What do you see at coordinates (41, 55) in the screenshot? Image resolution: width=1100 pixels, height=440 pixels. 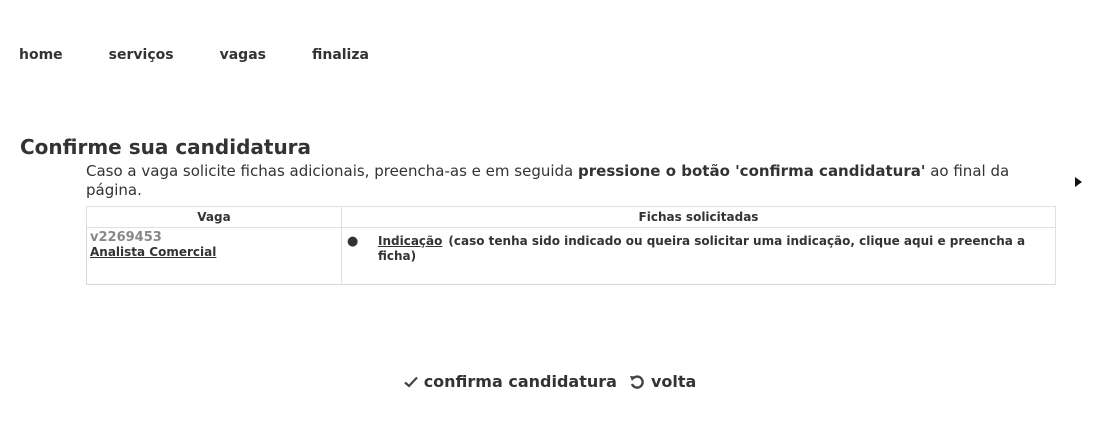 I see `nav-home-link: home` at bounding box center [41, 55].